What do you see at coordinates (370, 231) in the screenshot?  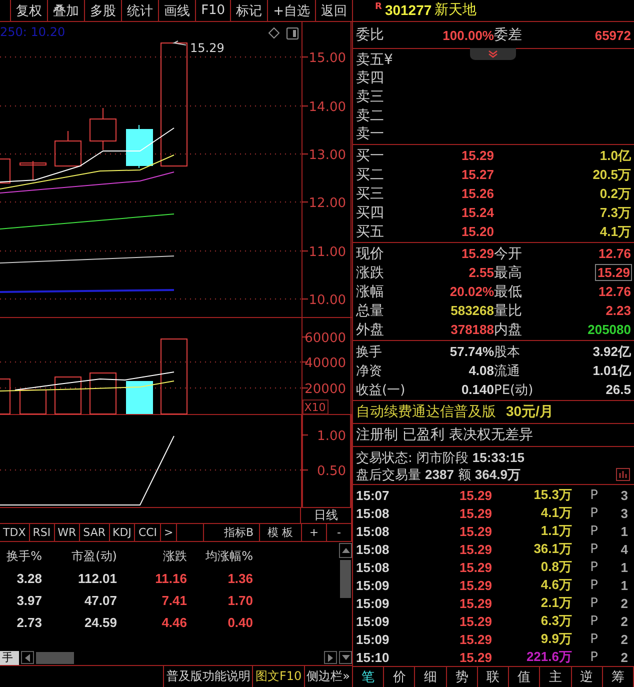 I see `order-level-label: 买五` at bounding box center [370, 231].